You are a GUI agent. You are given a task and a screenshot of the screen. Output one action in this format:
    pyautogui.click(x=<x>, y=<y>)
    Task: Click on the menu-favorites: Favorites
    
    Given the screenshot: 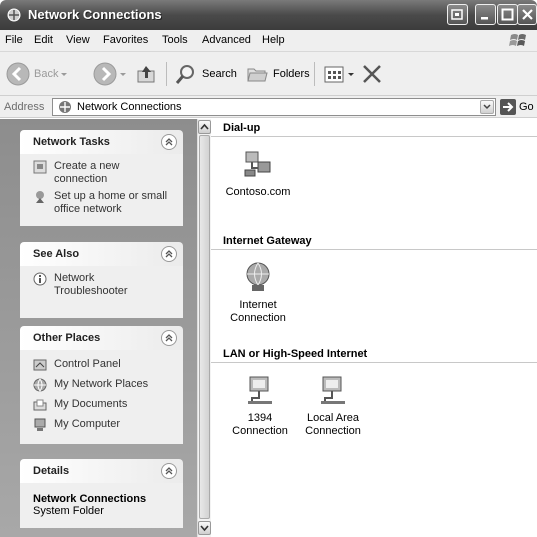 What is the action you would take?
    pyautogui.click(x=125, y=40)
    